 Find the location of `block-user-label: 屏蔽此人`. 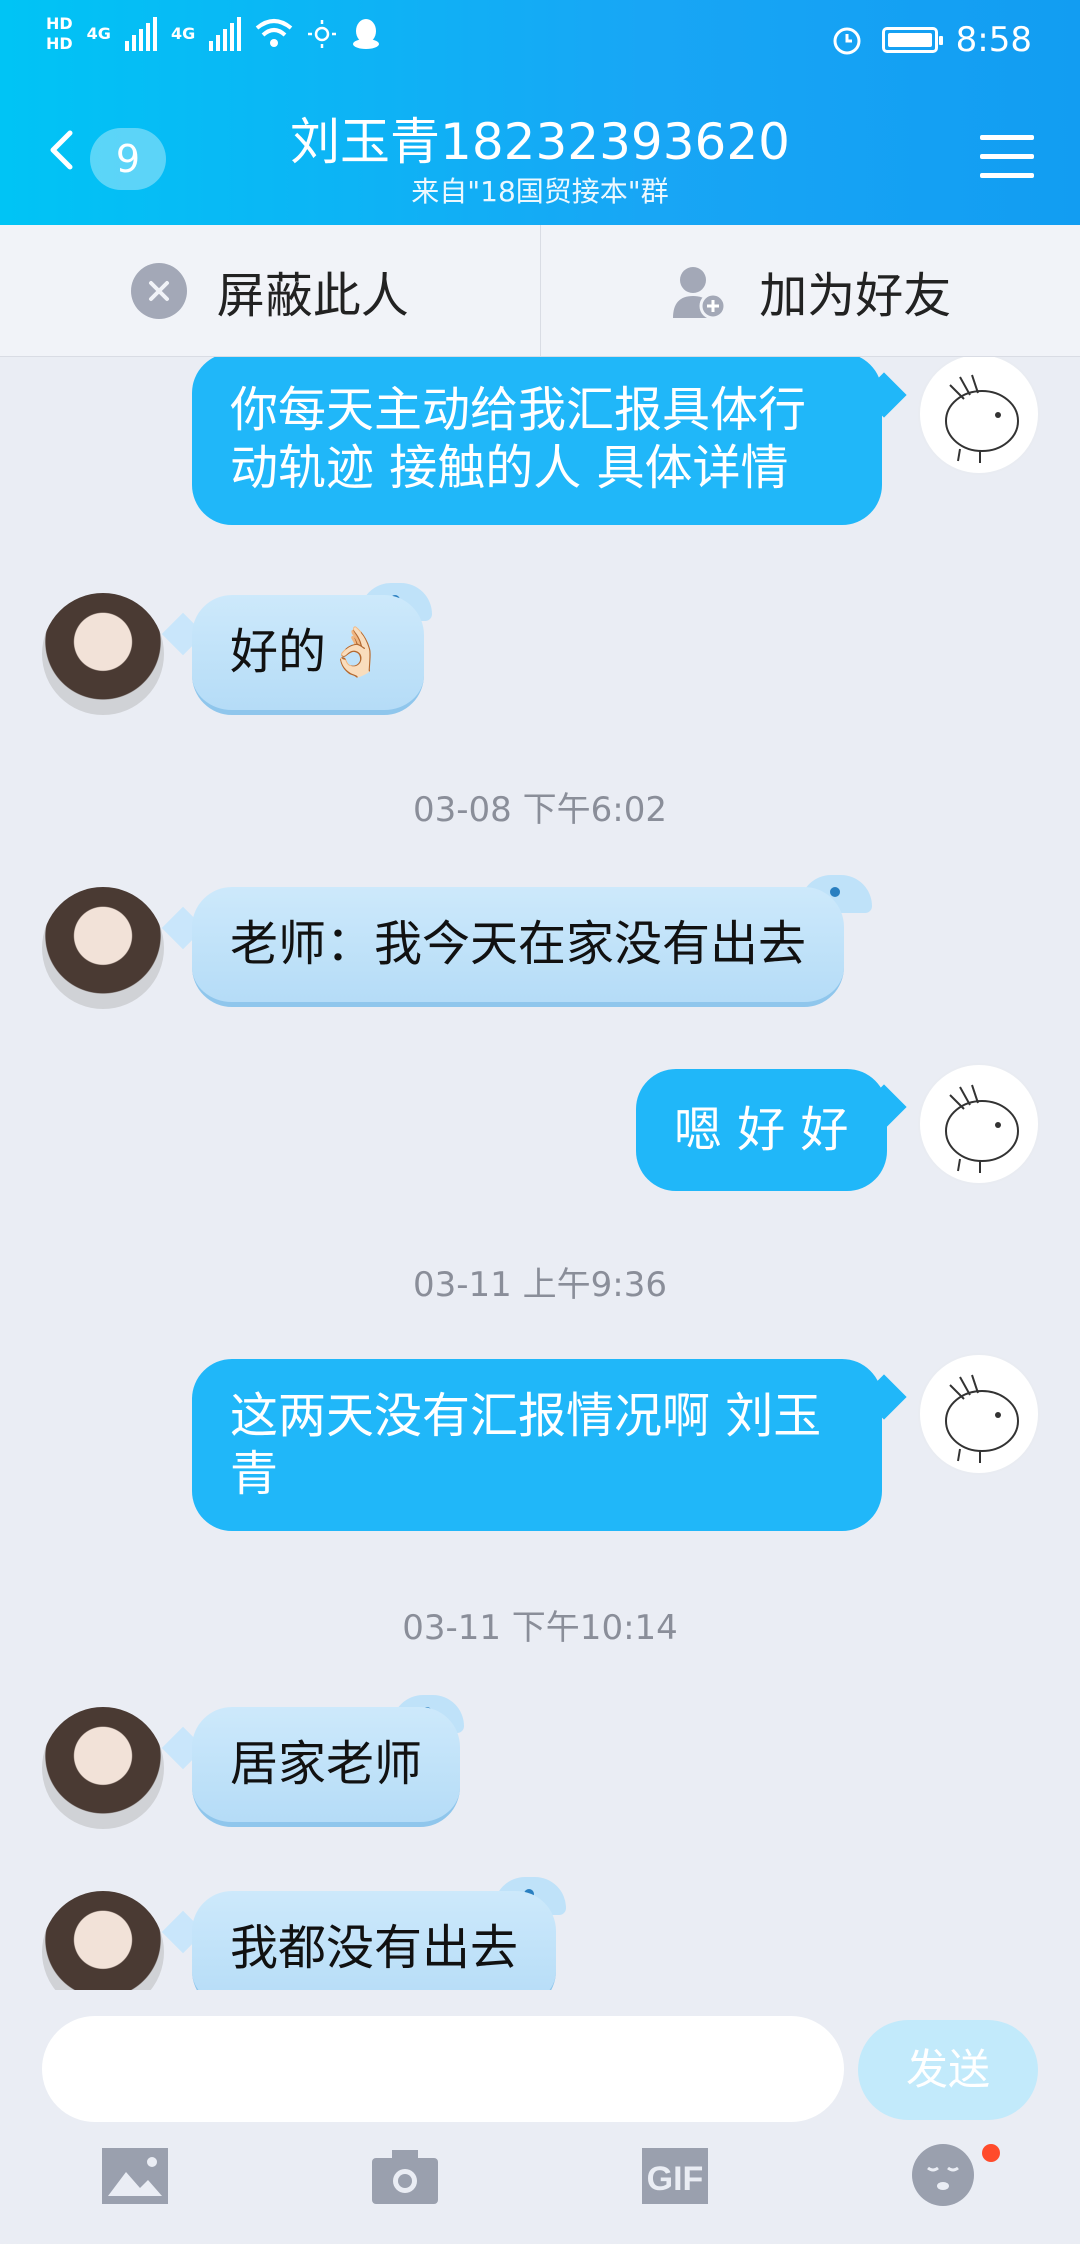

block-user-label: 屏蔽此人 is located at coordinates (312, 295).